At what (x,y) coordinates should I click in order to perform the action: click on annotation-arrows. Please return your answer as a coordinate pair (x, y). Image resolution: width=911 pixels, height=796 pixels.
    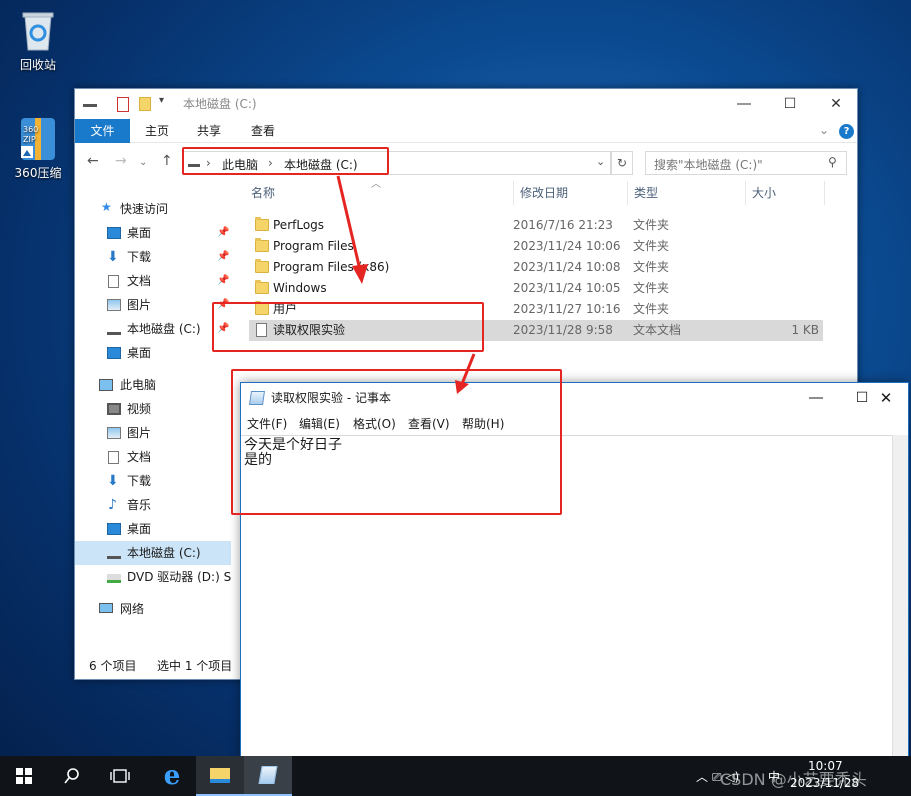
    Looking at the image, I should click on (406, 284).